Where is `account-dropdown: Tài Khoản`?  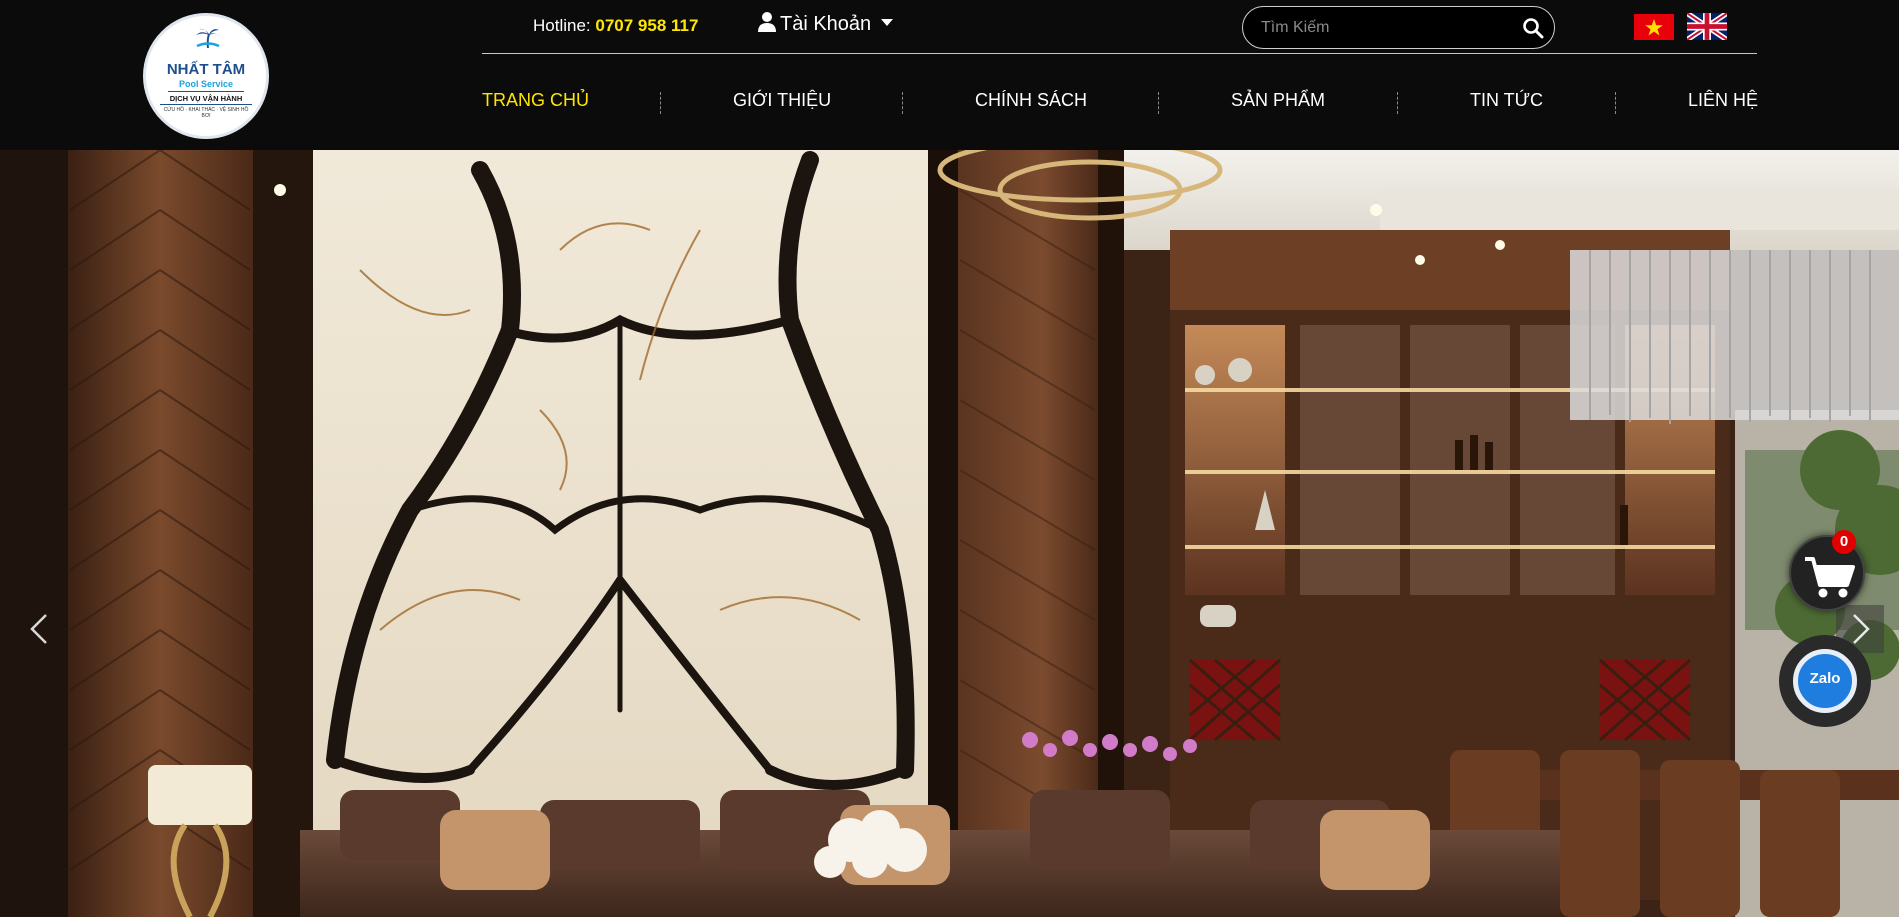
account-dropdown: Tài Khoản is located at coordinates (826, 24).